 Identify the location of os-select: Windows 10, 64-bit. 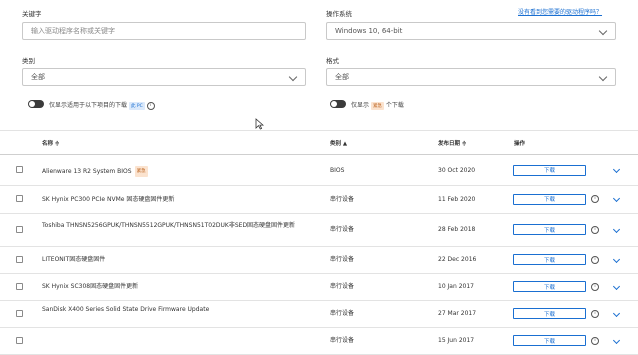
(471, 31).